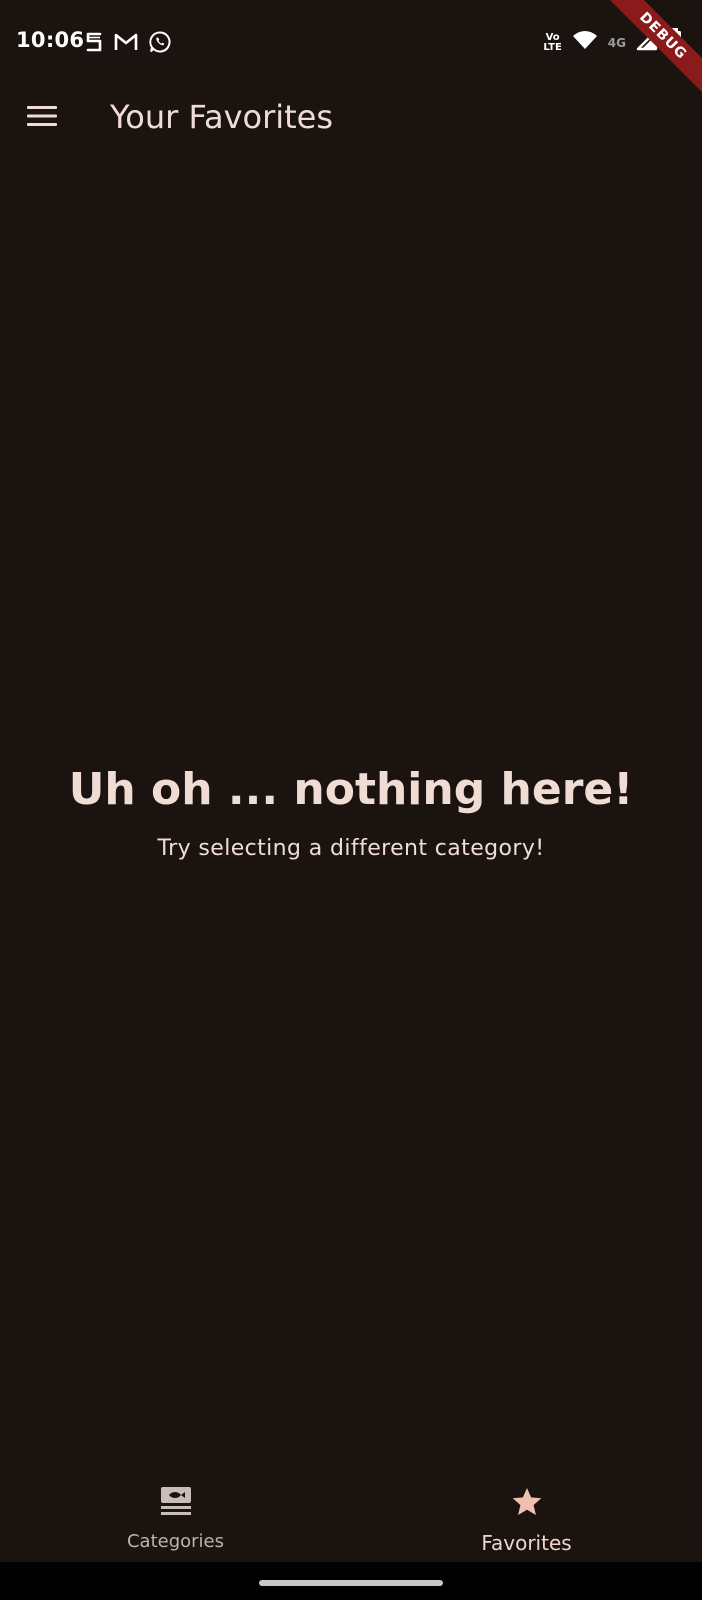 This screenshot has width=702, height=1600. Describe the element at coordinates (351, 119) in the screenshot. I see `app-bar: Your Favorites` at that location.